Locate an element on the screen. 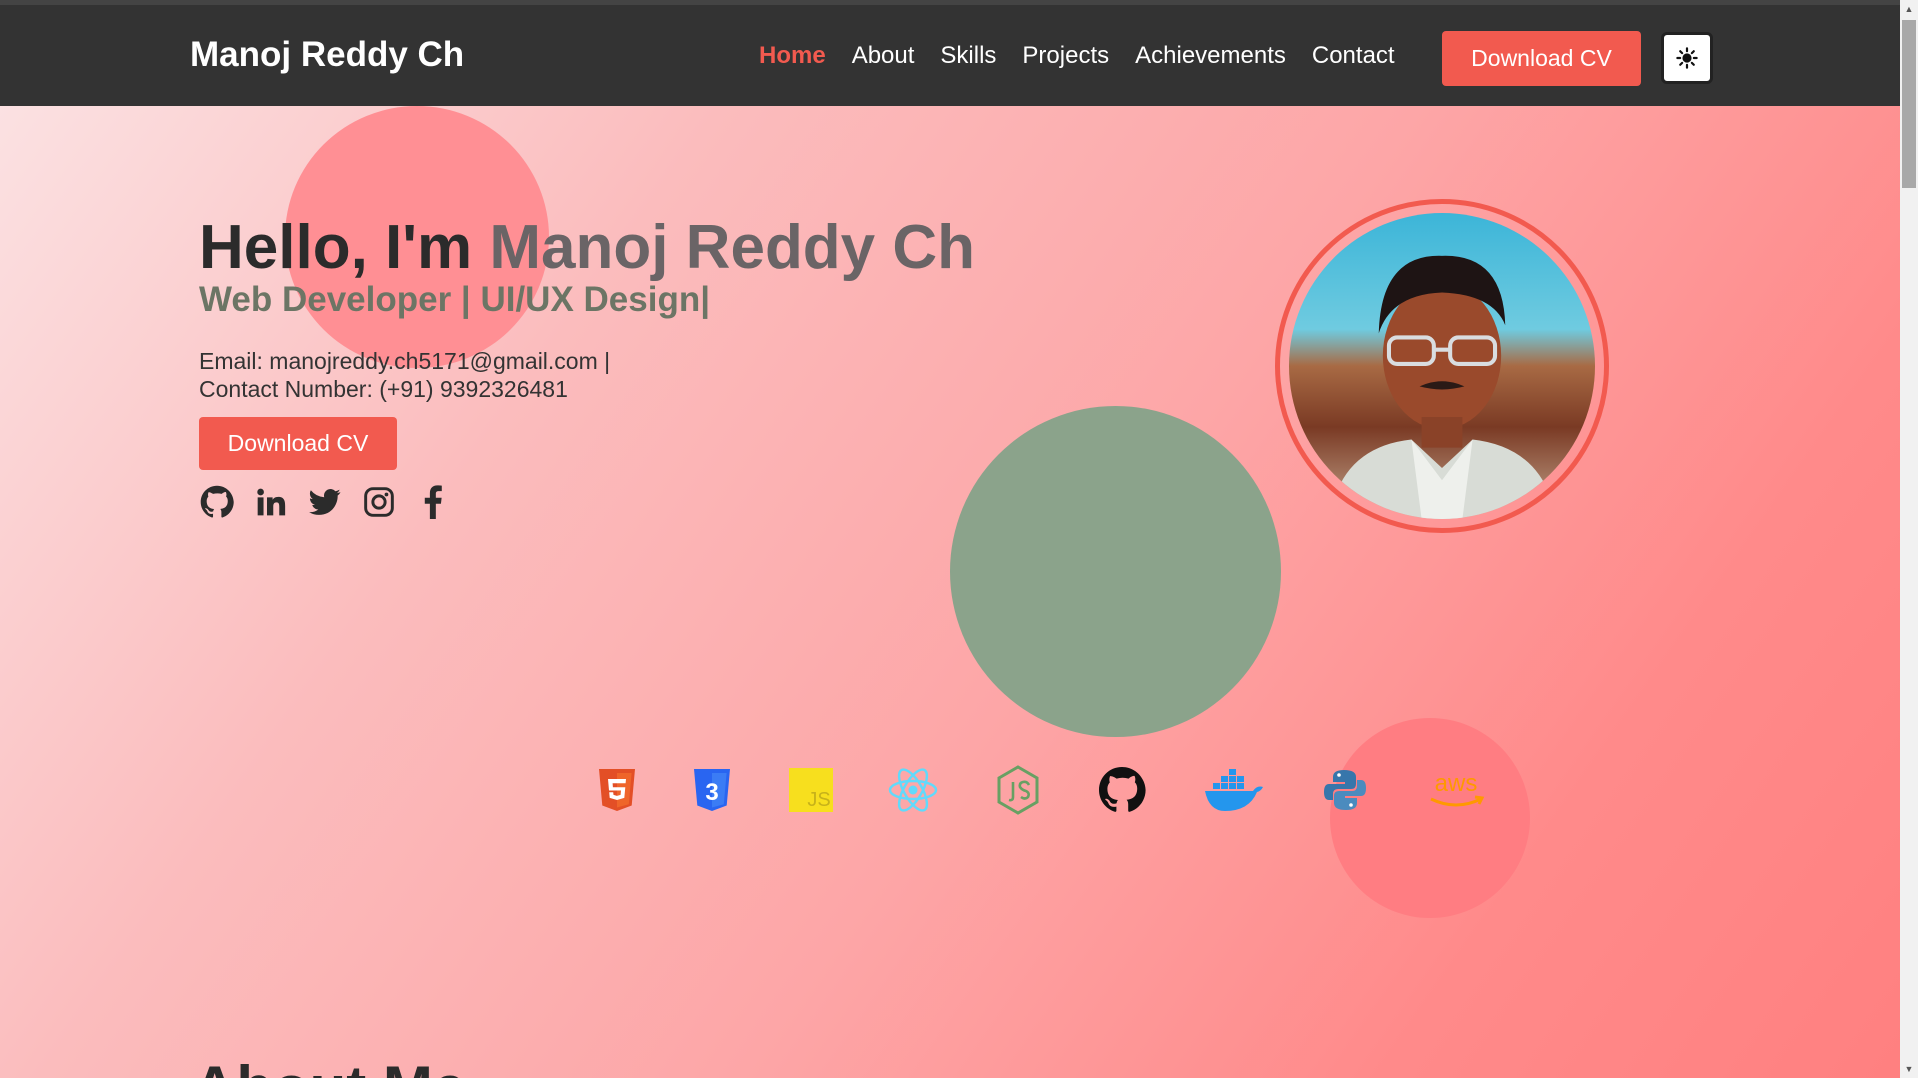  linkedin-link is located at coordinates (271, 502).